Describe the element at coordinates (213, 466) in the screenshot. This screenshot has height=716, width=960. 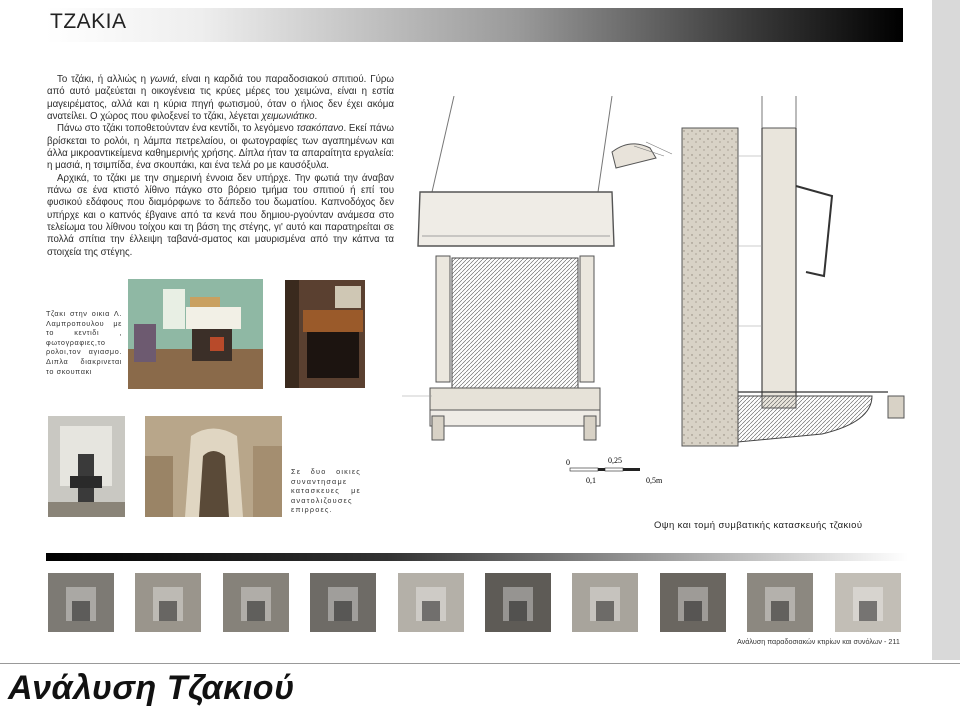
I see `fireplace-photo-stone` at that location.